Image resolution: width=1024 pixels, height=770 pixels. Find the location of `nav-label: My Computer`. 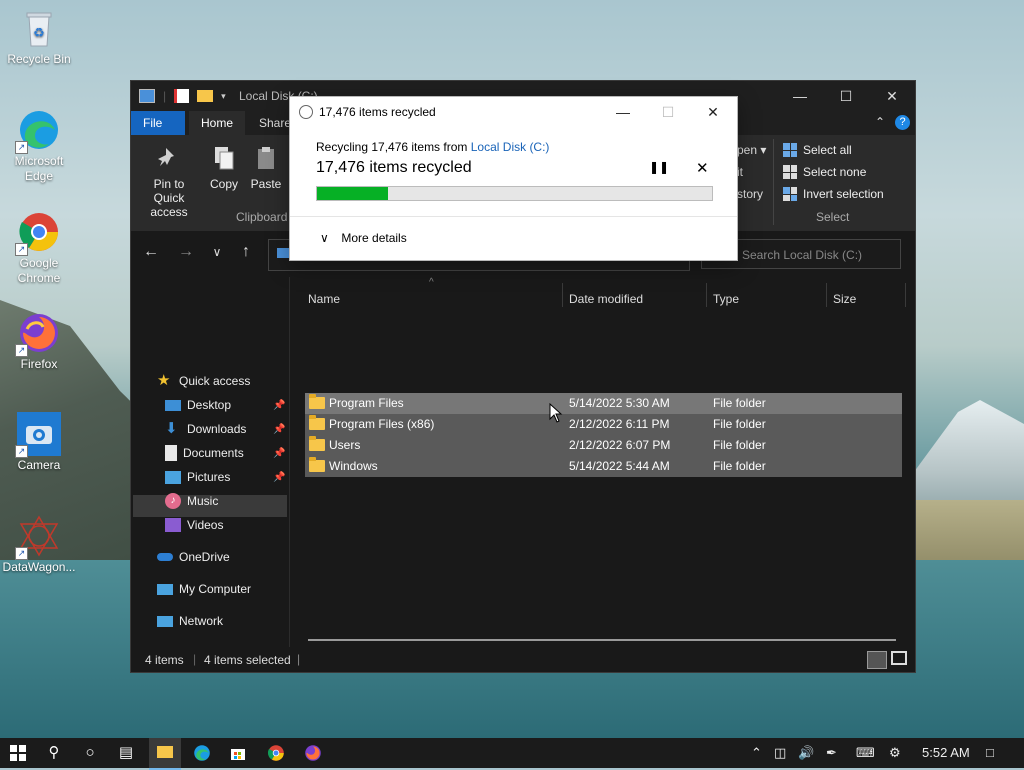

nav-label: My Computer is located at coordinates (215, 589).